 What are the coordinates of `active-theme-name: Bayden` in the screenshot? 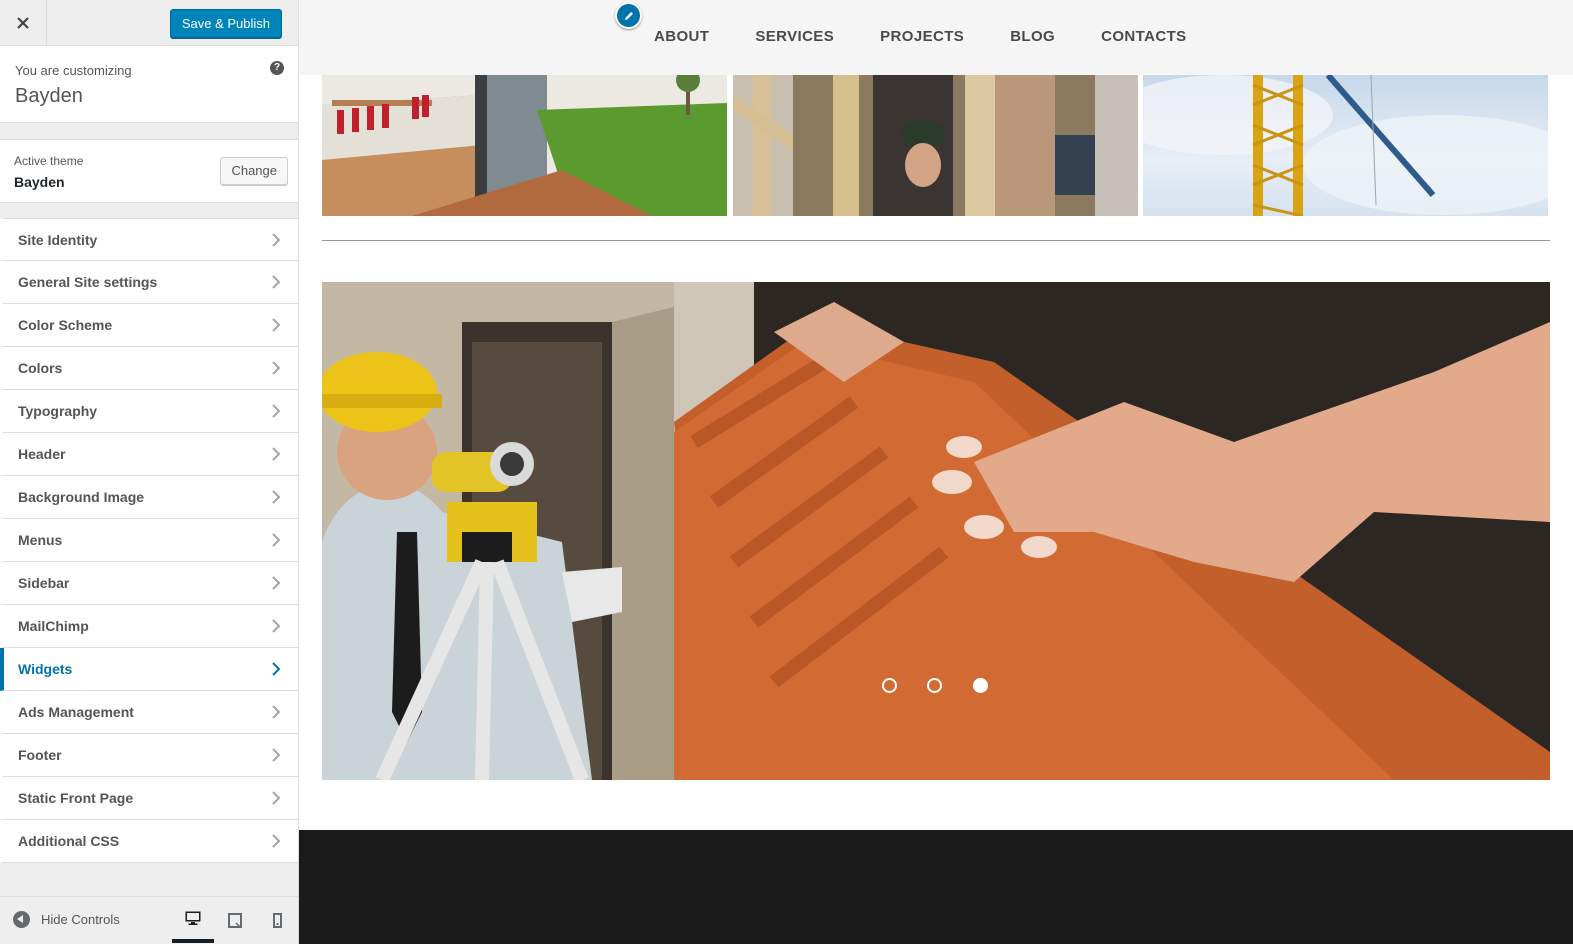 It's located at (39, 182).